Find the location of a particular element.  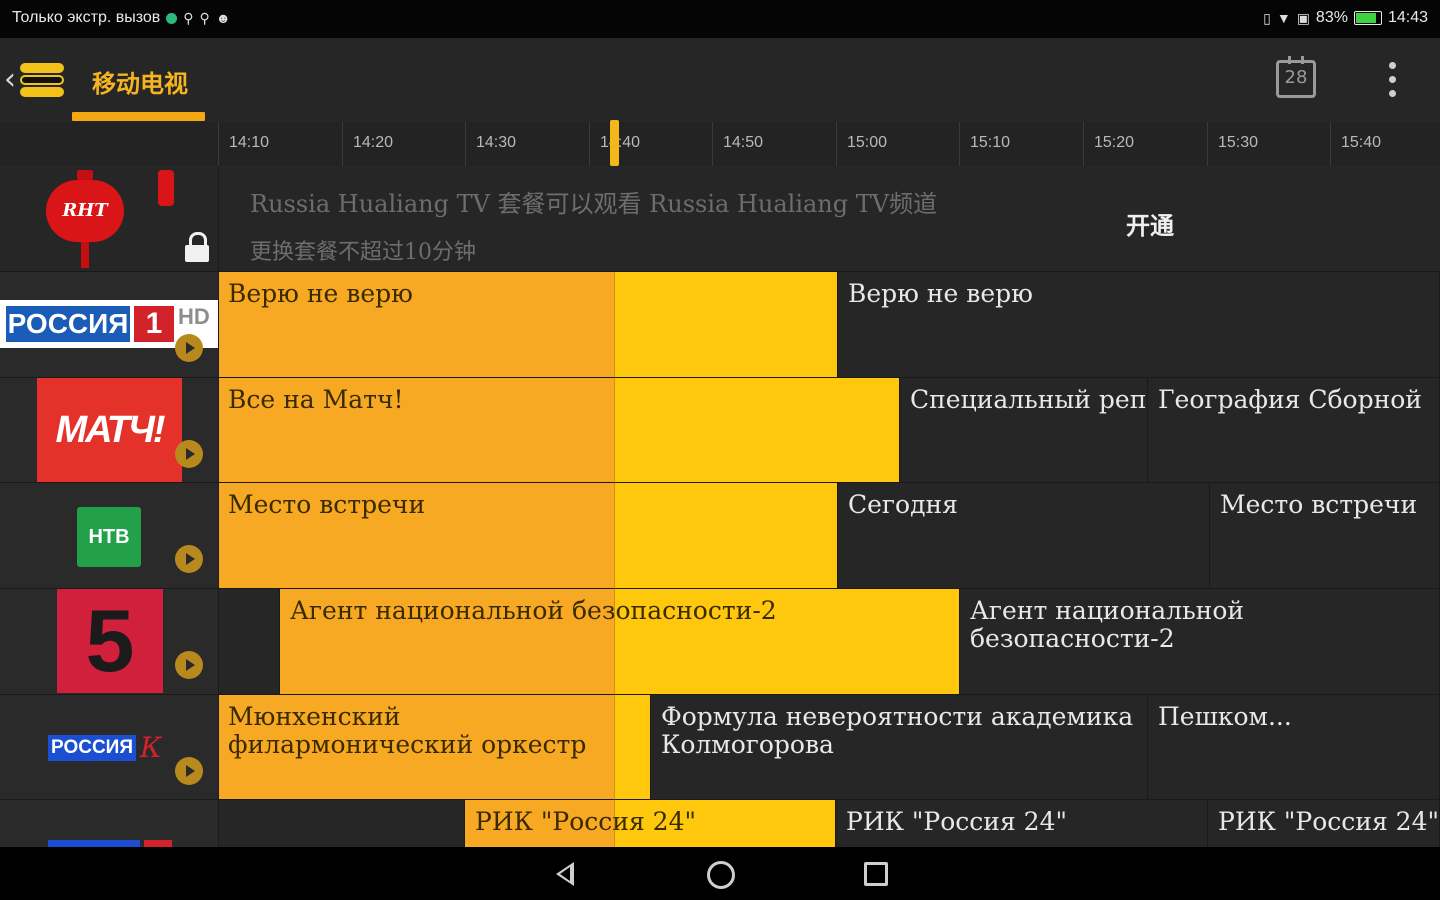

calendar-icon: 28 is located at coordinates (1296, 77).